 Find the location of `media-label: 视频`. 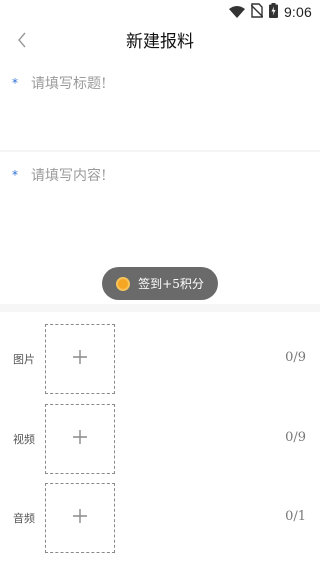

media-label: 视频 is located at coordinates (24, 439).